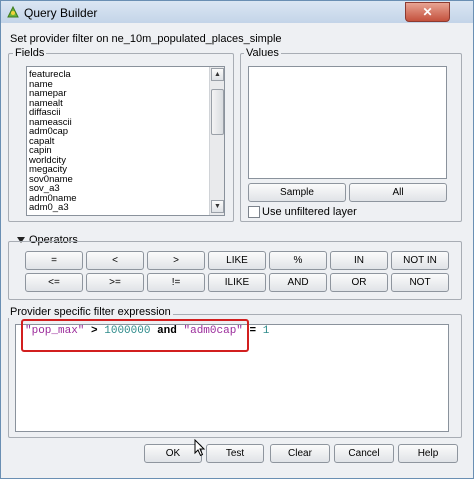 The image size is (474, 479). I want to click on mouse-cursor-icon, so click(200, 448).